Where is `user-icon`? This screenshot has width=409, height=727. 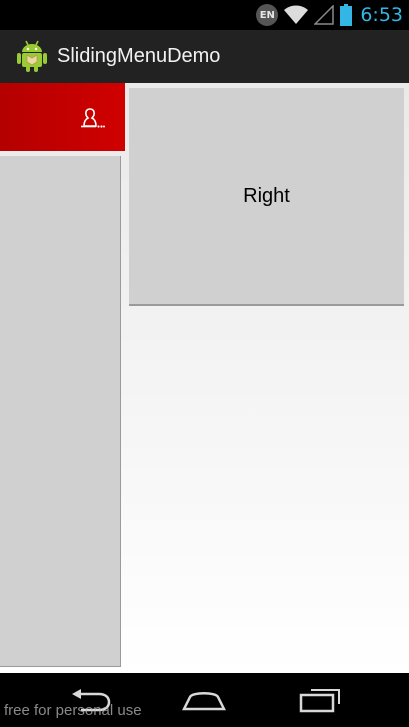 user-icon is located at coordinates (92, 118).